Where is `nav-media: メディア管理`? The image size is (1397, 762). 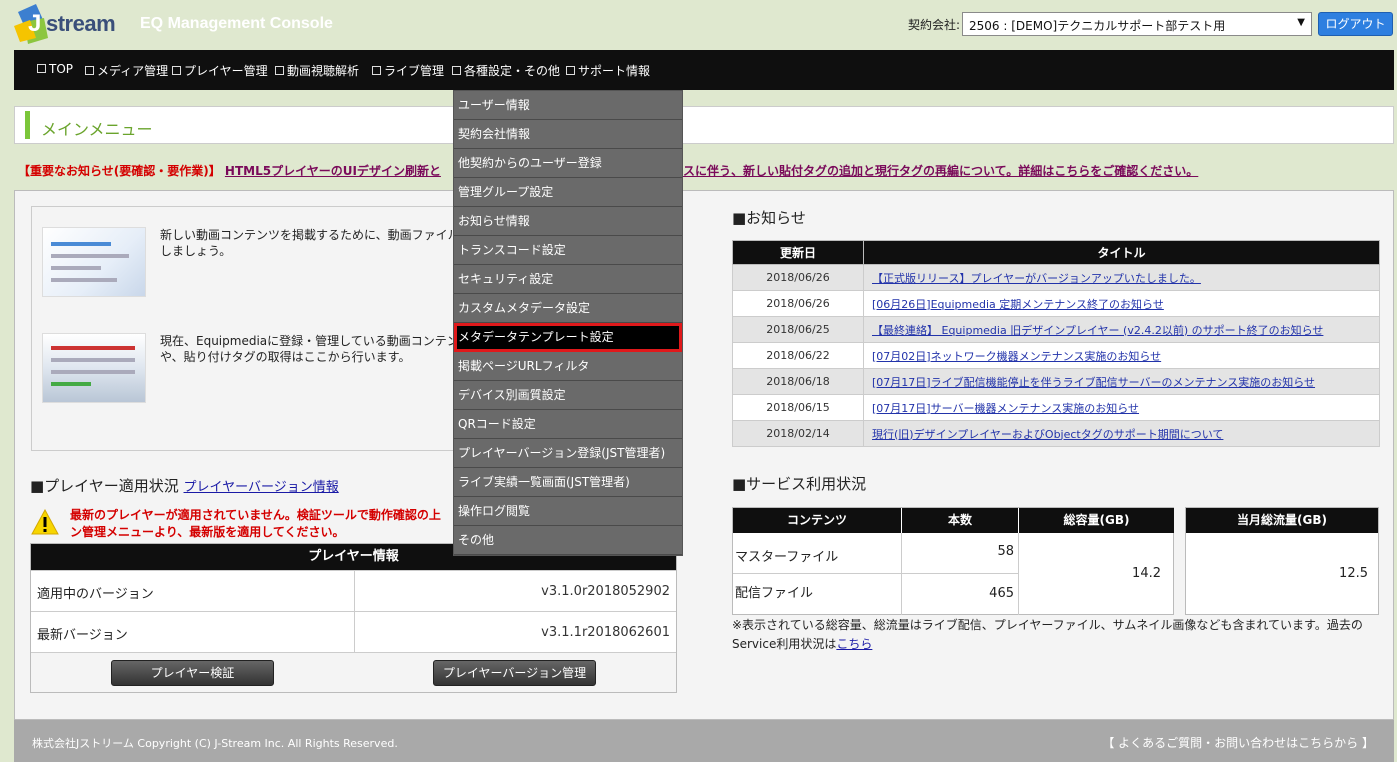
nav-media: メディア管理 is located at coordinates (126, 70).